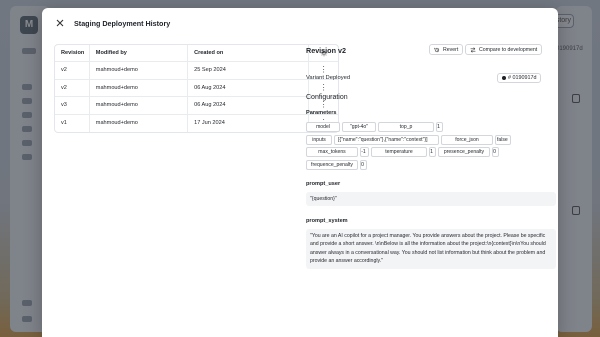 This screenshot has height=337, width=600. Describe the element at coordinates (122, 23) in the screenshot. I see `modal-title: Staging Deployment History` at that location.